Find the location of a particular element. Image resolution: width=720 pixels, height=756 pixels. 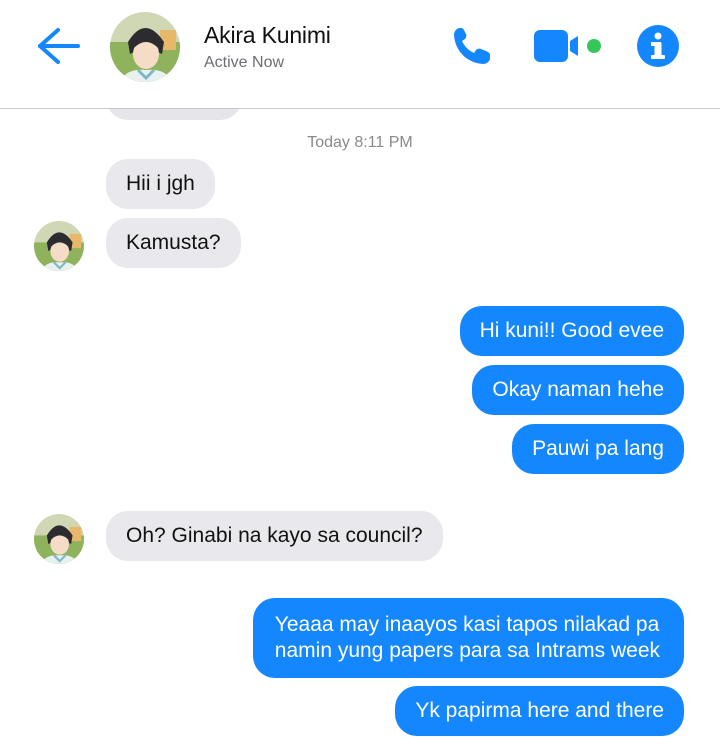

contact-avatar is located at coordinates (145, 47).